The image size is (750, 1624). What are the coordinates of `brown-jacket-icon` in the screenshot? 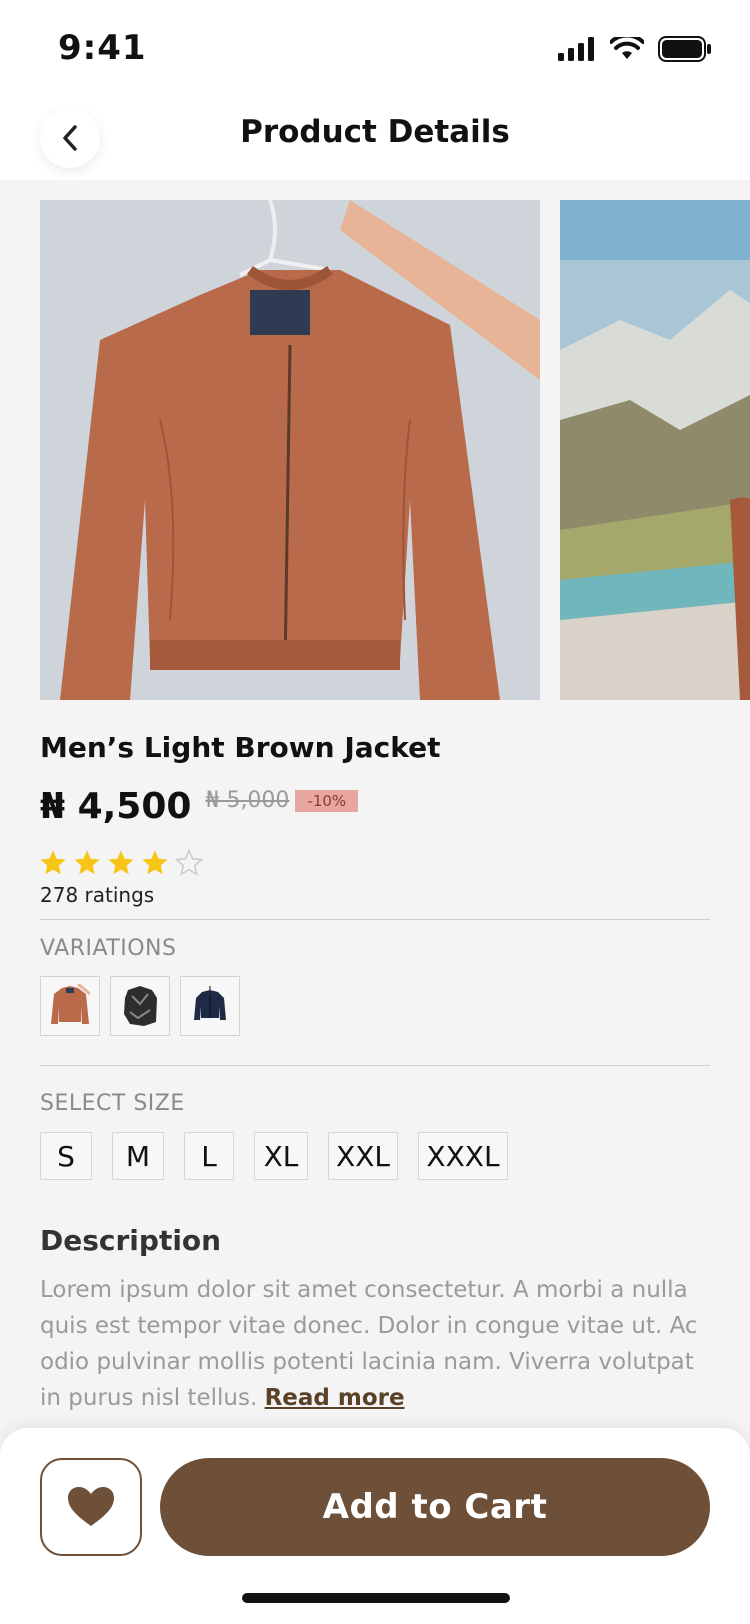 It's located at (70, 1004).